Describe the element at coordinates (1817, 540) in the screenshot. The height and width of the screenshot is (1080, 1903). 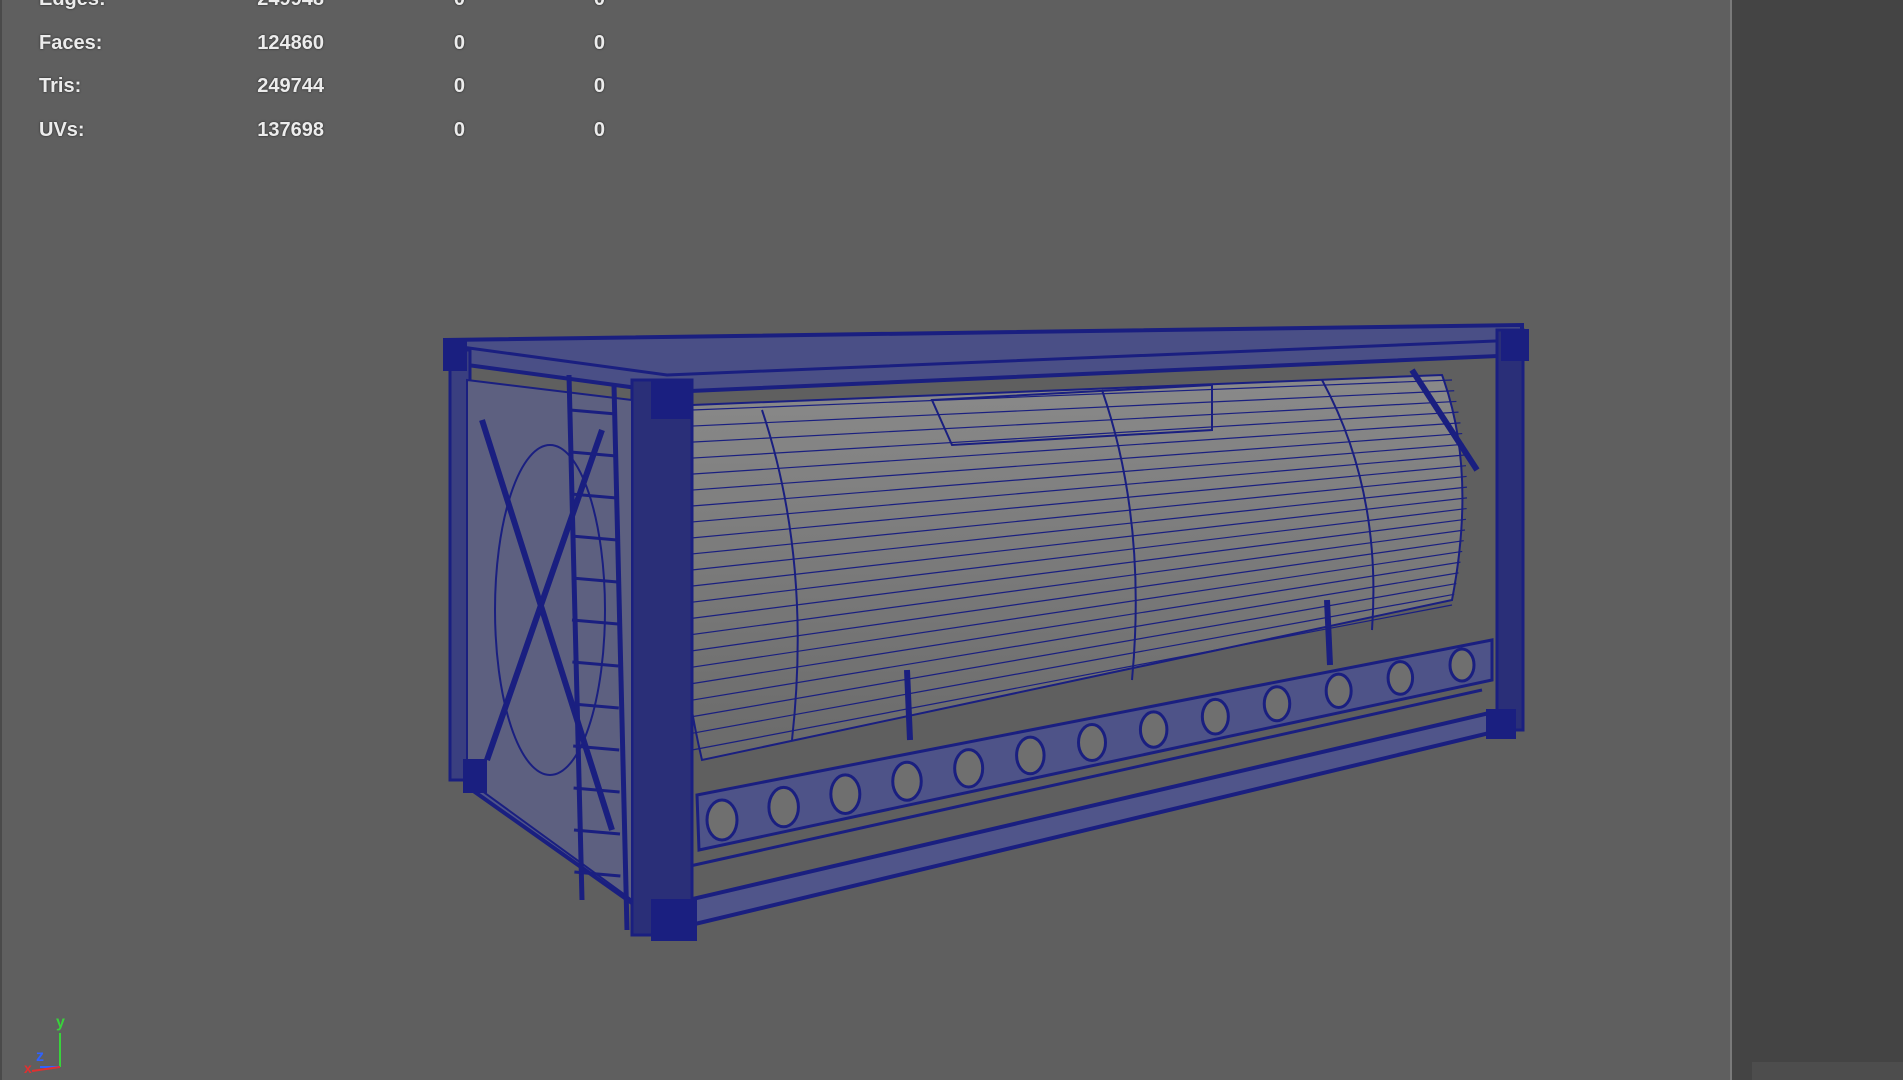
I see `side-panel` at that location.